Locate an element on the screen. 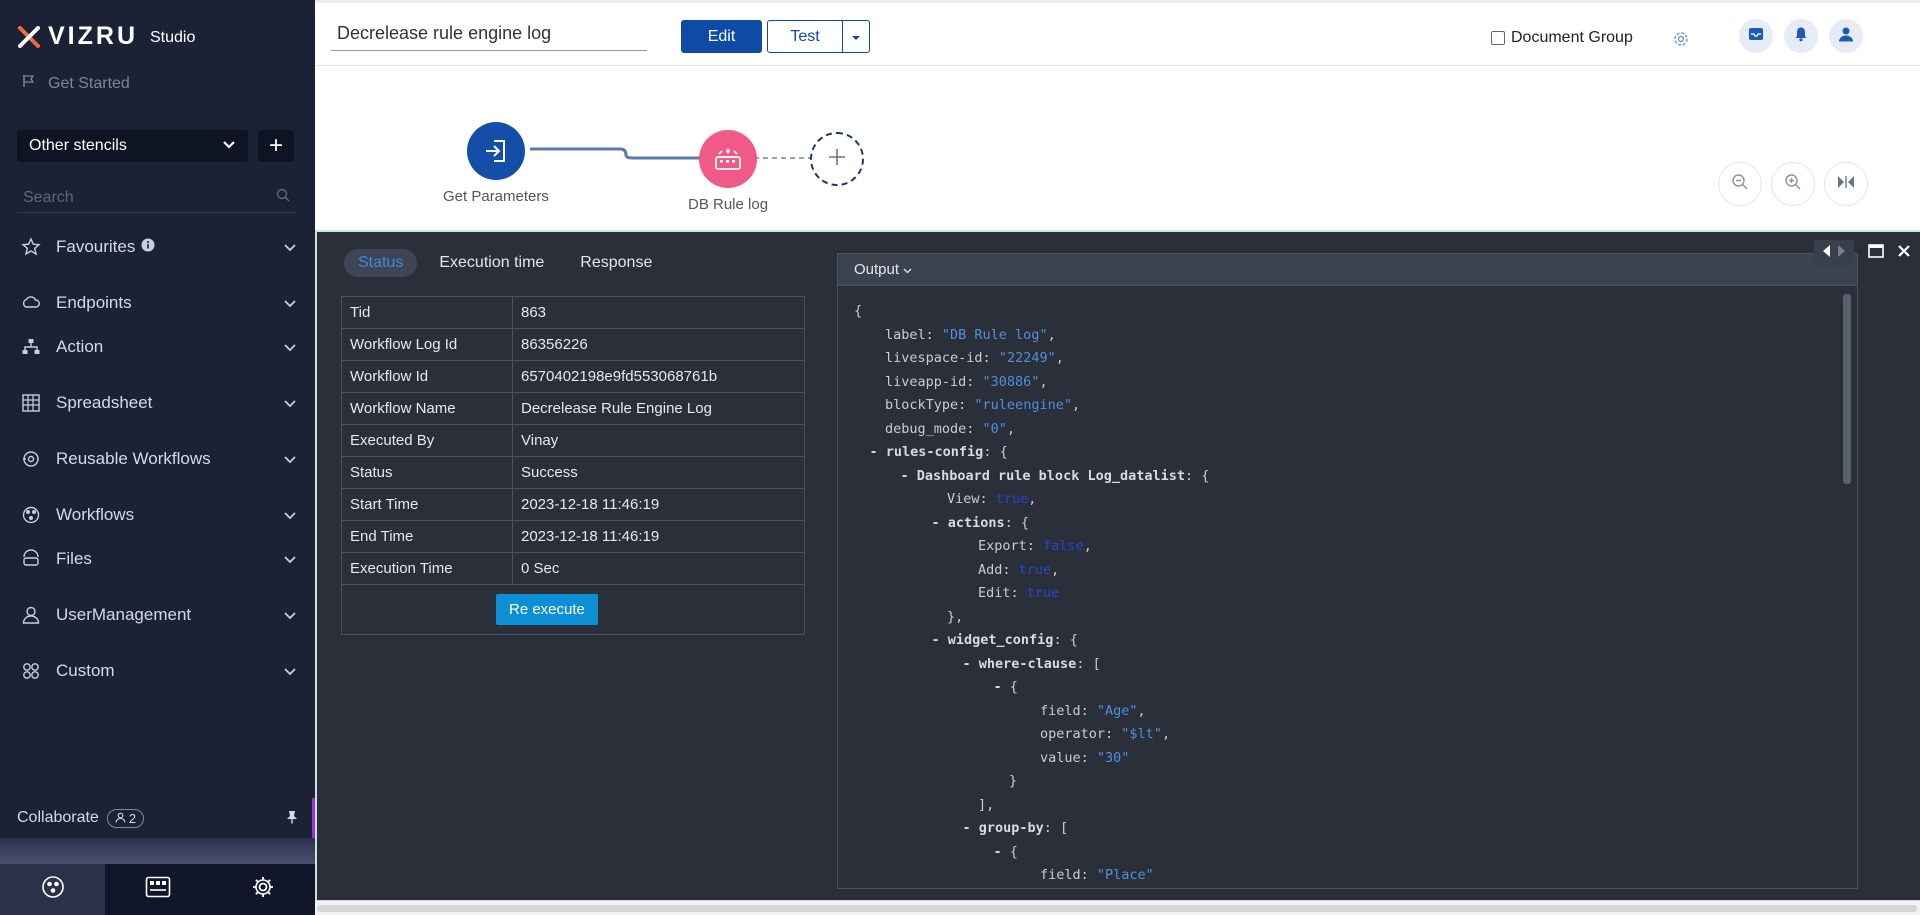 Image resolution: width=1920 pixels, height=915 pixels. output-scrollbar is located at coordinates (1847, 583).